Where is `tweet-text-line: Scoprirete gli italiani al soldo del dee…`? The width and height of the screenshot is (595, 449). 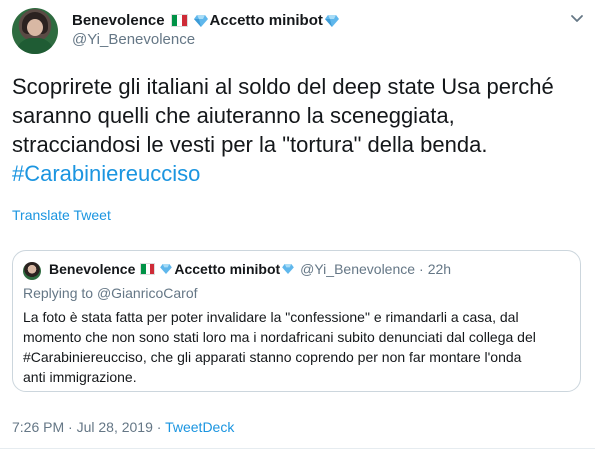 tweet-text-line: Scoprirete gli italiani al soldo del dee… is located at coordinates (283, 86).